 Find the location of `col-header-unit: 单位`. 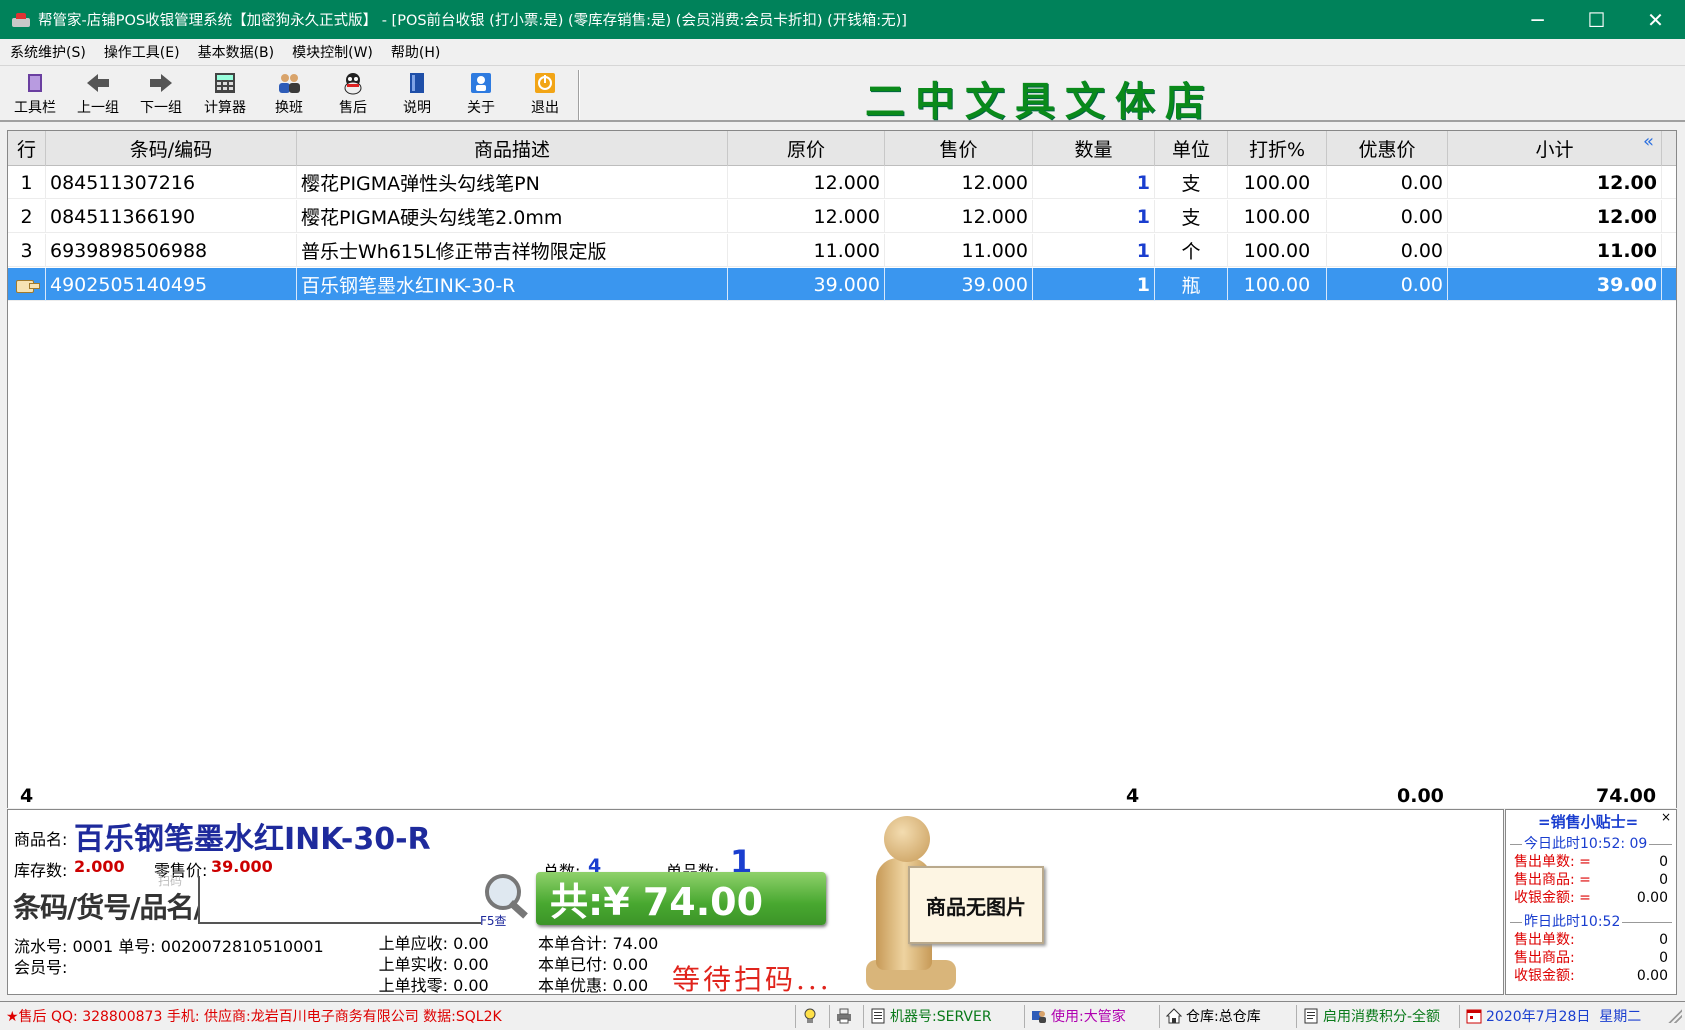

col-header-unit: 单位 is located at coordinates (1191, 148).